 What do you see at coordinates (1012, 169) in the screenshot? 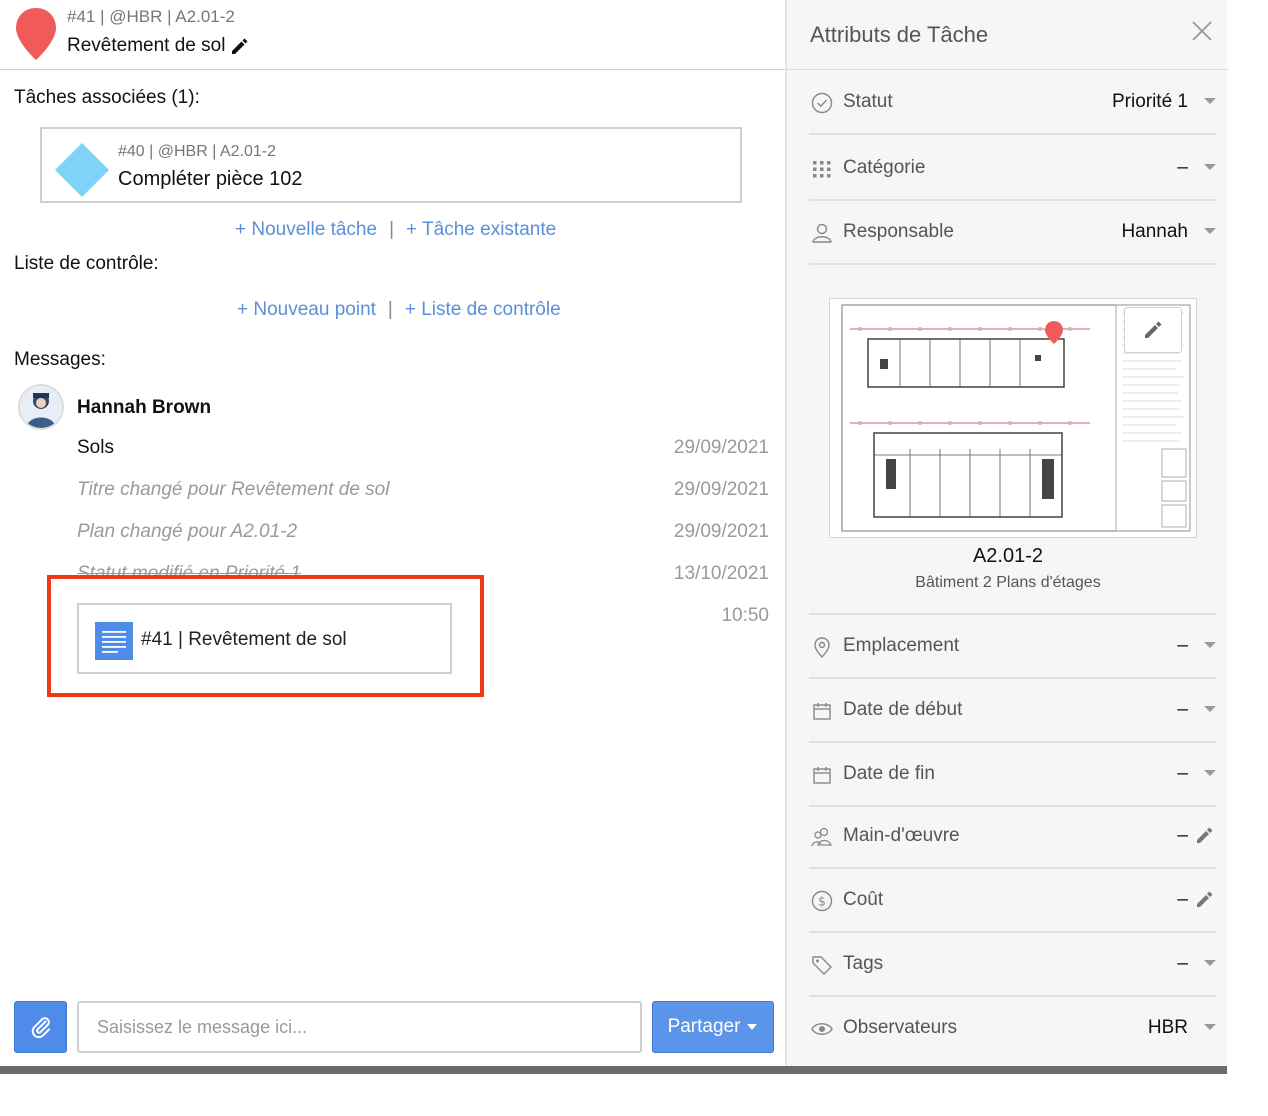
I see `attribute-categorie: Catégorie –` at bounding box center [1012, 169].